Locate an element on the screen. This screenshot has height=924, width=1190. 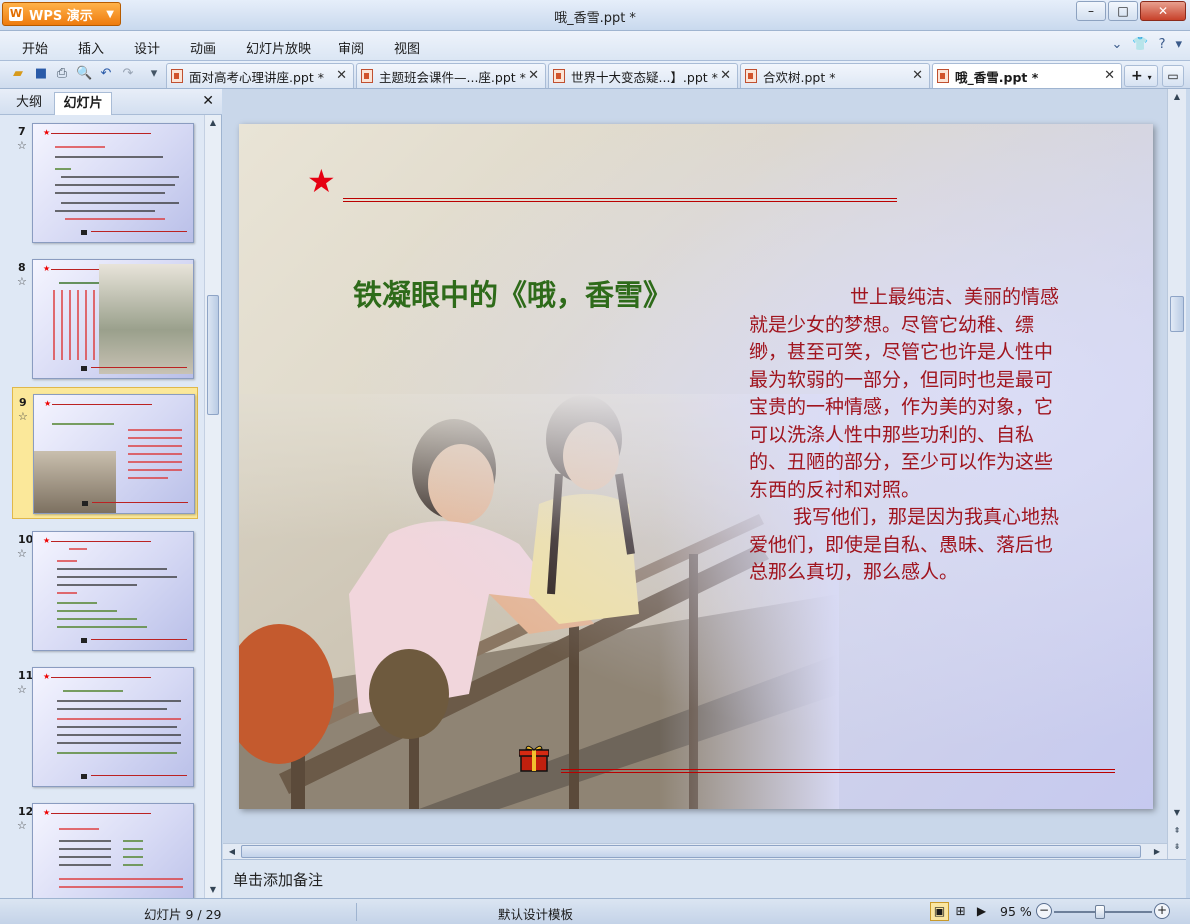
status-bar: 幻灯片 9 / 29 默认设计模板 ▣ ⊞ ▶ 95 % − + is located at coordinates (595, 911).